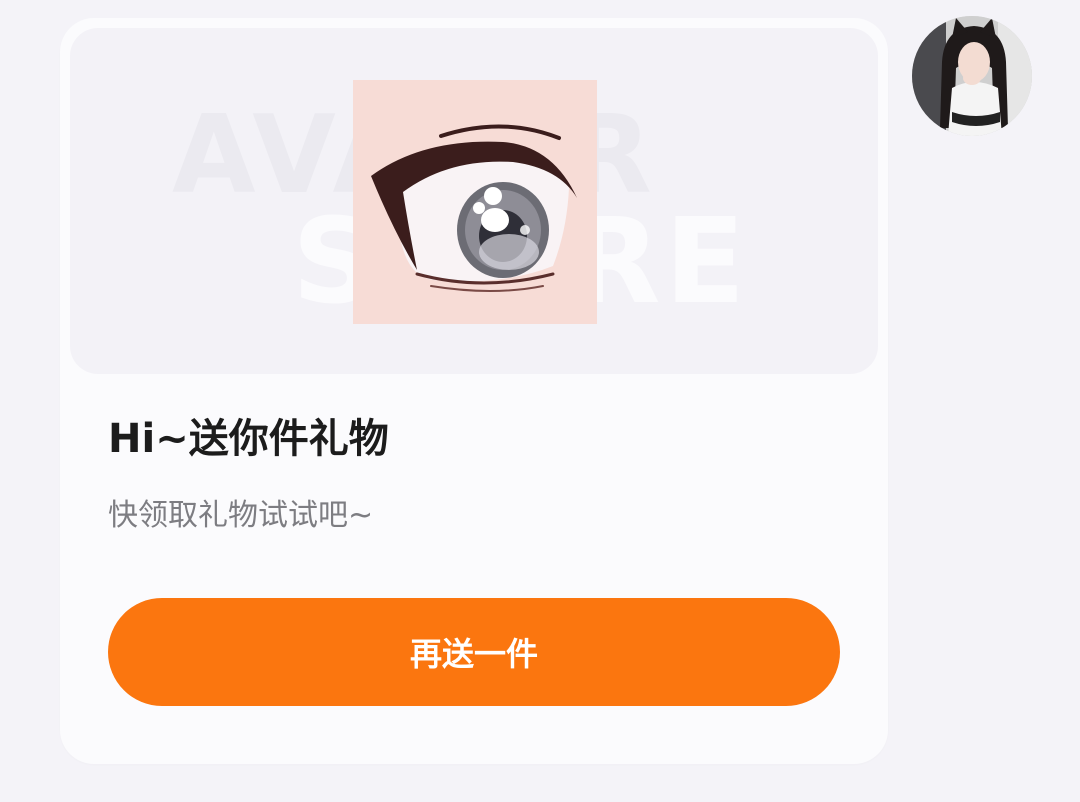 Image resolution: width=1080 pixels, height=802 pixels. I want to click on user-avatar-photo, so click(972, 76).